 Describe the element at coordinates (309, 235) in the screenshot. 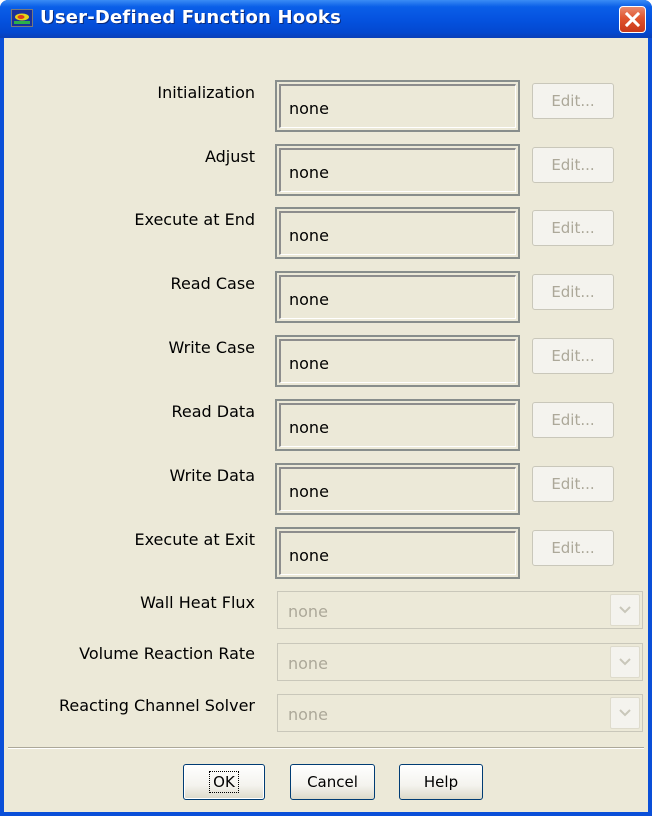

I see `hook-value-execute-at-end: none` at that location.